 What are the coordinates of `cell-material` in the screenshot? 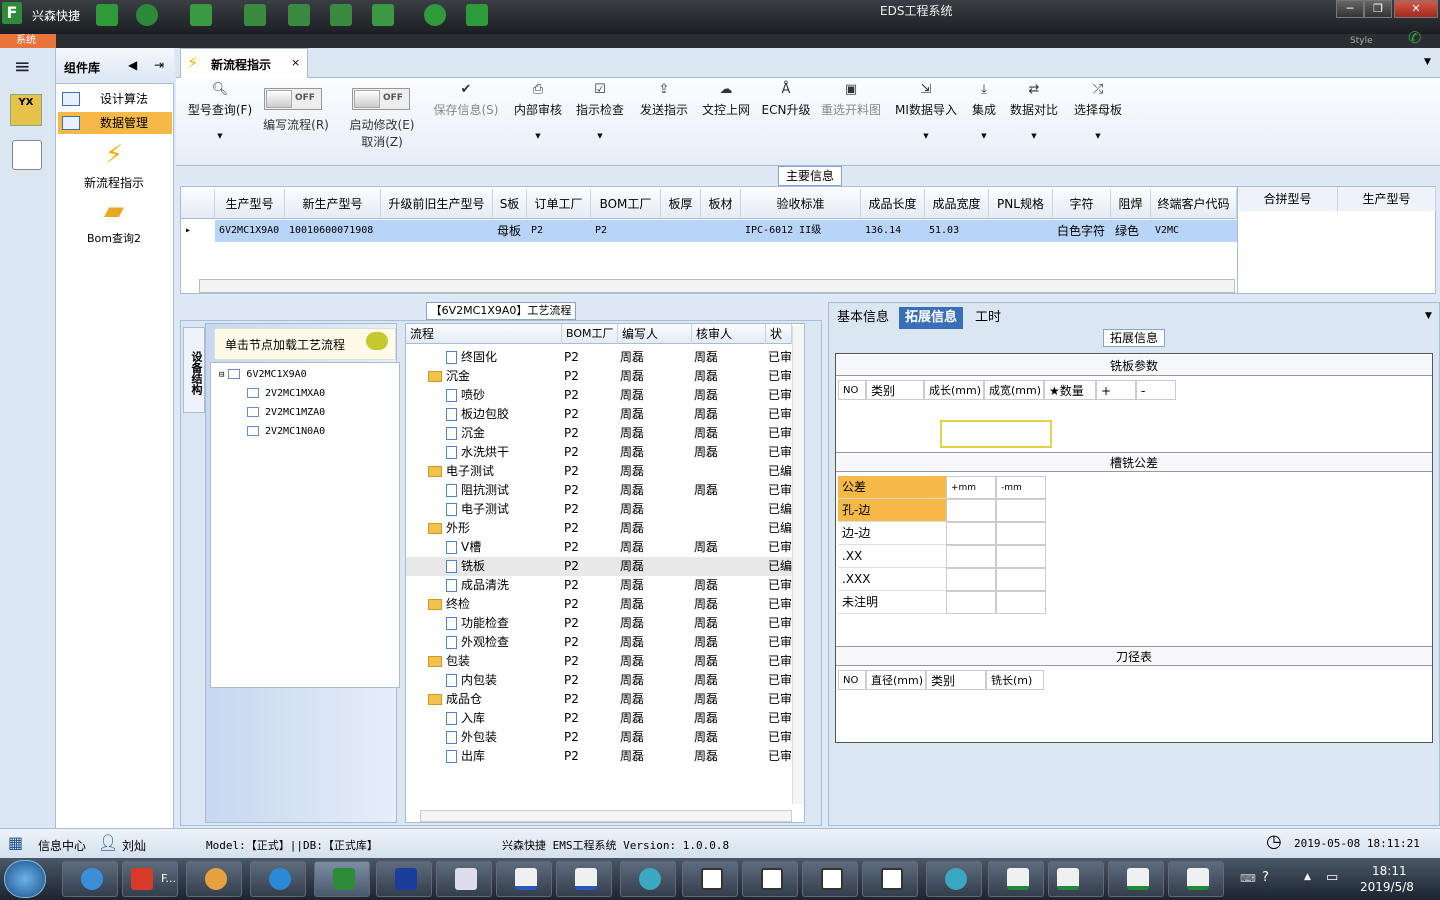 It's located at (721, 231).